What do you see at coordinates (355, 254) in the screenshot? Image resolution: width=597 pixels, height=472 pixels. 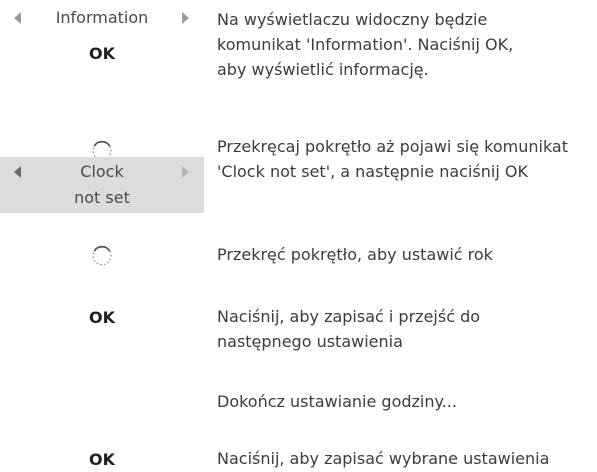 I see `step-description: Przekręć pokrętło, aby ustawić rok` at bounding box center [355, 254].